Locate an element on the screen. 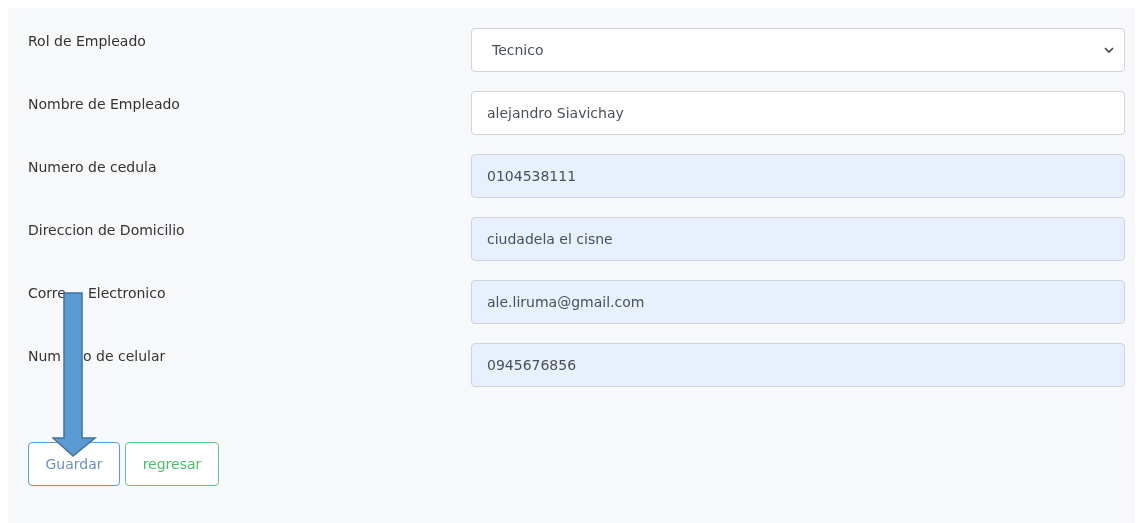 The width and height of the screenshot is (1141, 523). field-label: Rol de Empleado is located at coordinates (87, 41).